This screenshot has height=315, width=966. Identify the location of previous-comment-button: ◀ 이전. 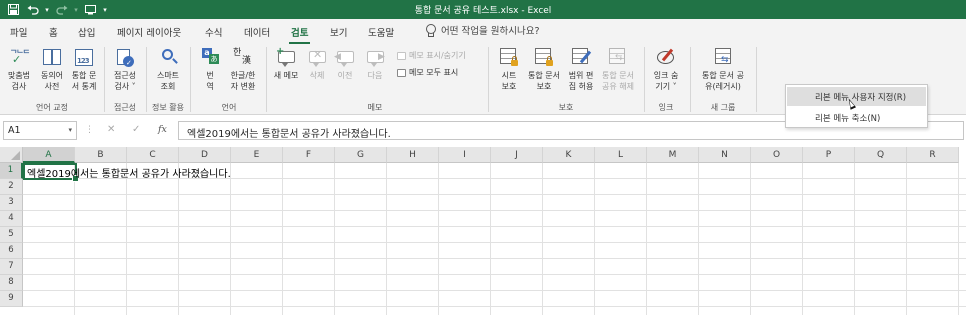
(345, 64).